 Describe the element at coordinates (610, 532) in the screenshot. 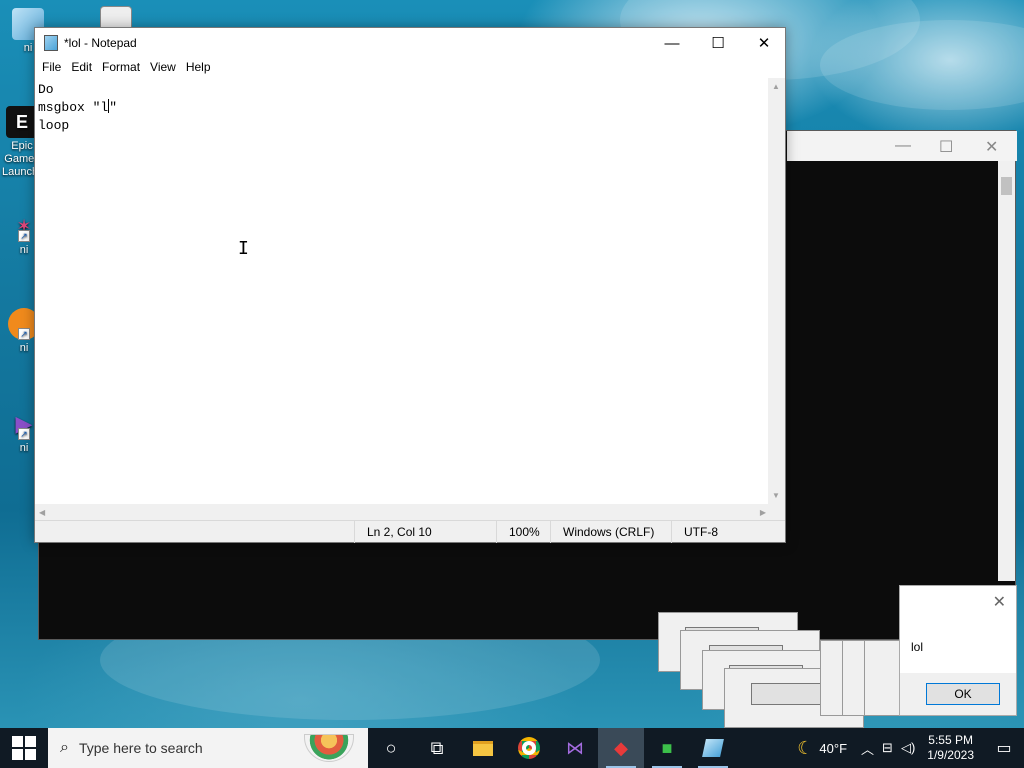

I see `status-line-ending: Windows (CRLF)` at that location.